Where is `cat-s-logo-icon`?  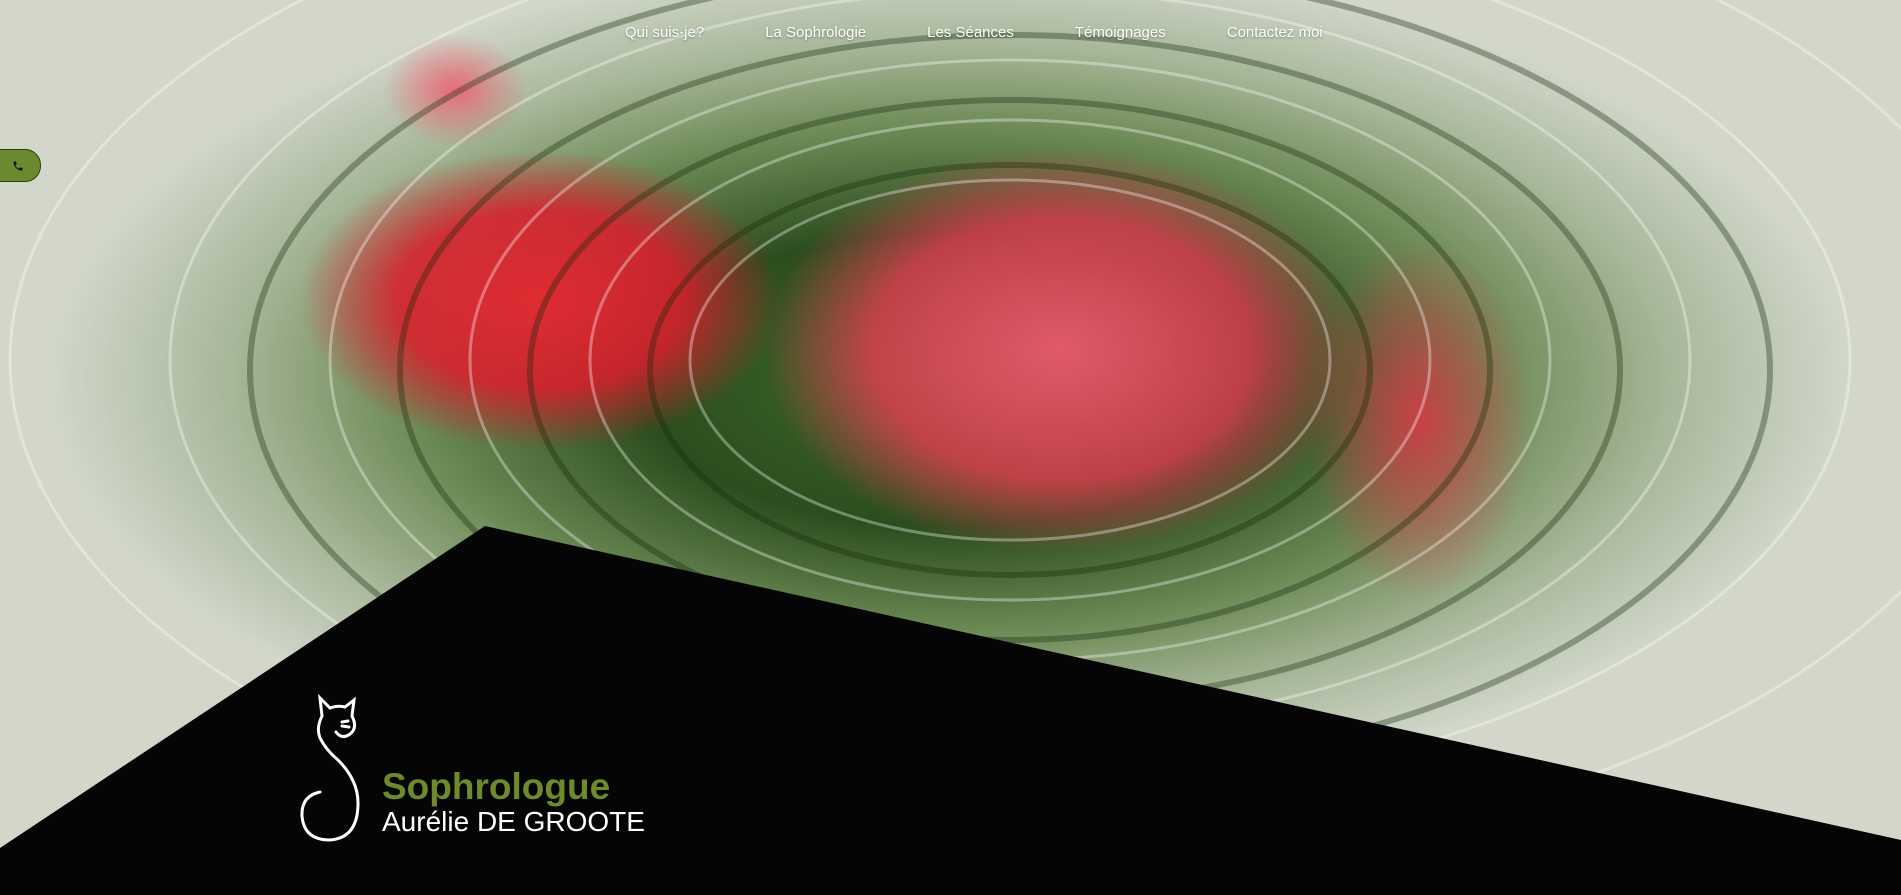
cat-s-logo-icon is located at coordinates (330, 767).